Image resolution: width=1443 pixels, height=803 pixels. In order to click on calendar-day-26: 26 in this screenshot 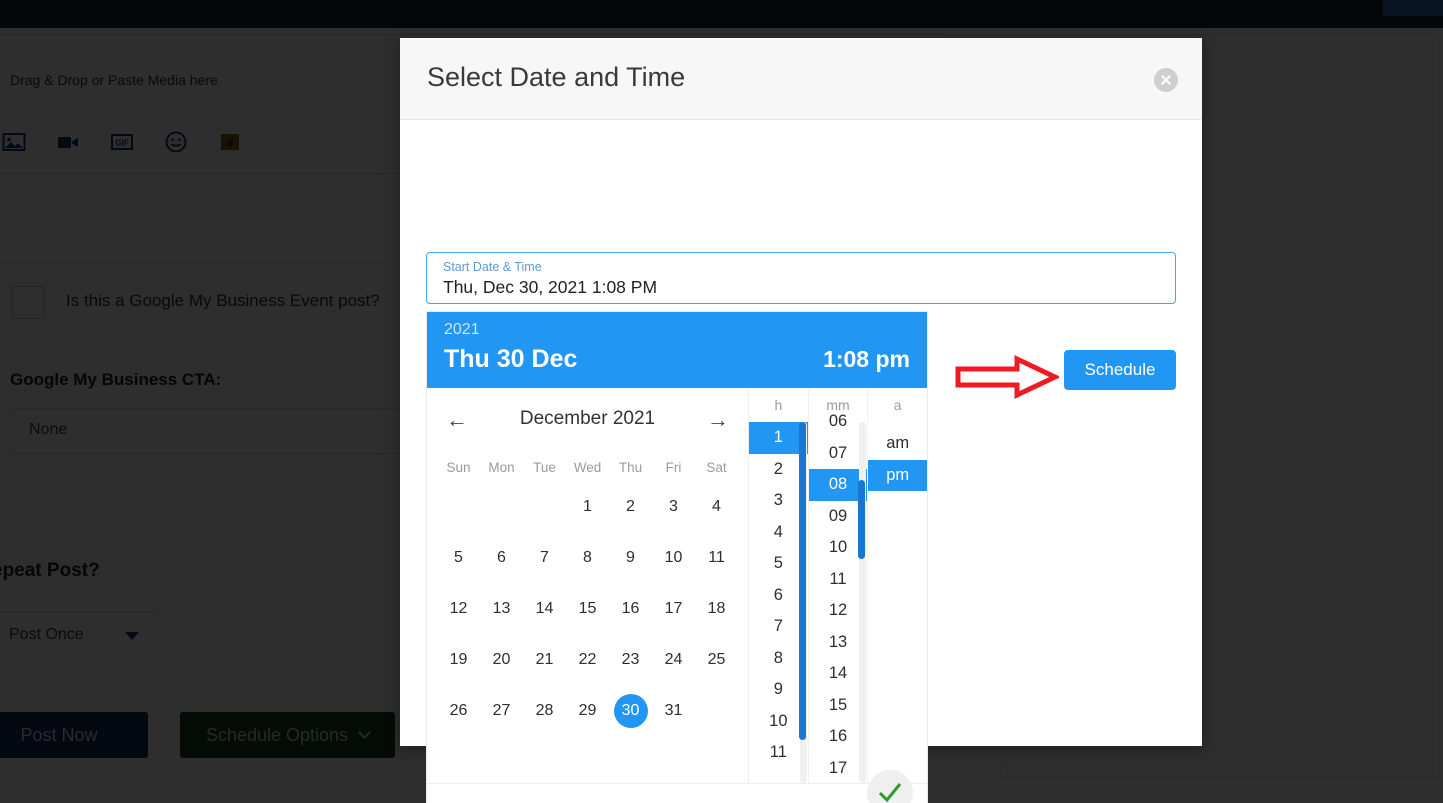, I will do `click(458, 710)`.